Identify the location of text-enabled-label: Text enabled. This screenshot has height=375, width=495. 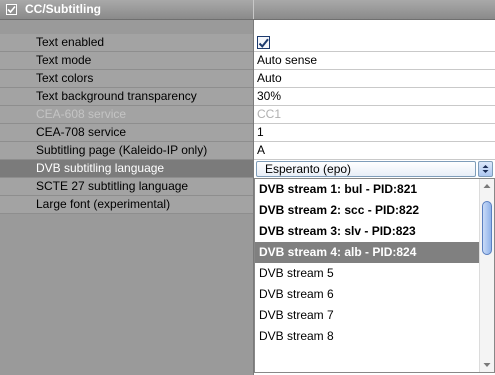
(126, 43).